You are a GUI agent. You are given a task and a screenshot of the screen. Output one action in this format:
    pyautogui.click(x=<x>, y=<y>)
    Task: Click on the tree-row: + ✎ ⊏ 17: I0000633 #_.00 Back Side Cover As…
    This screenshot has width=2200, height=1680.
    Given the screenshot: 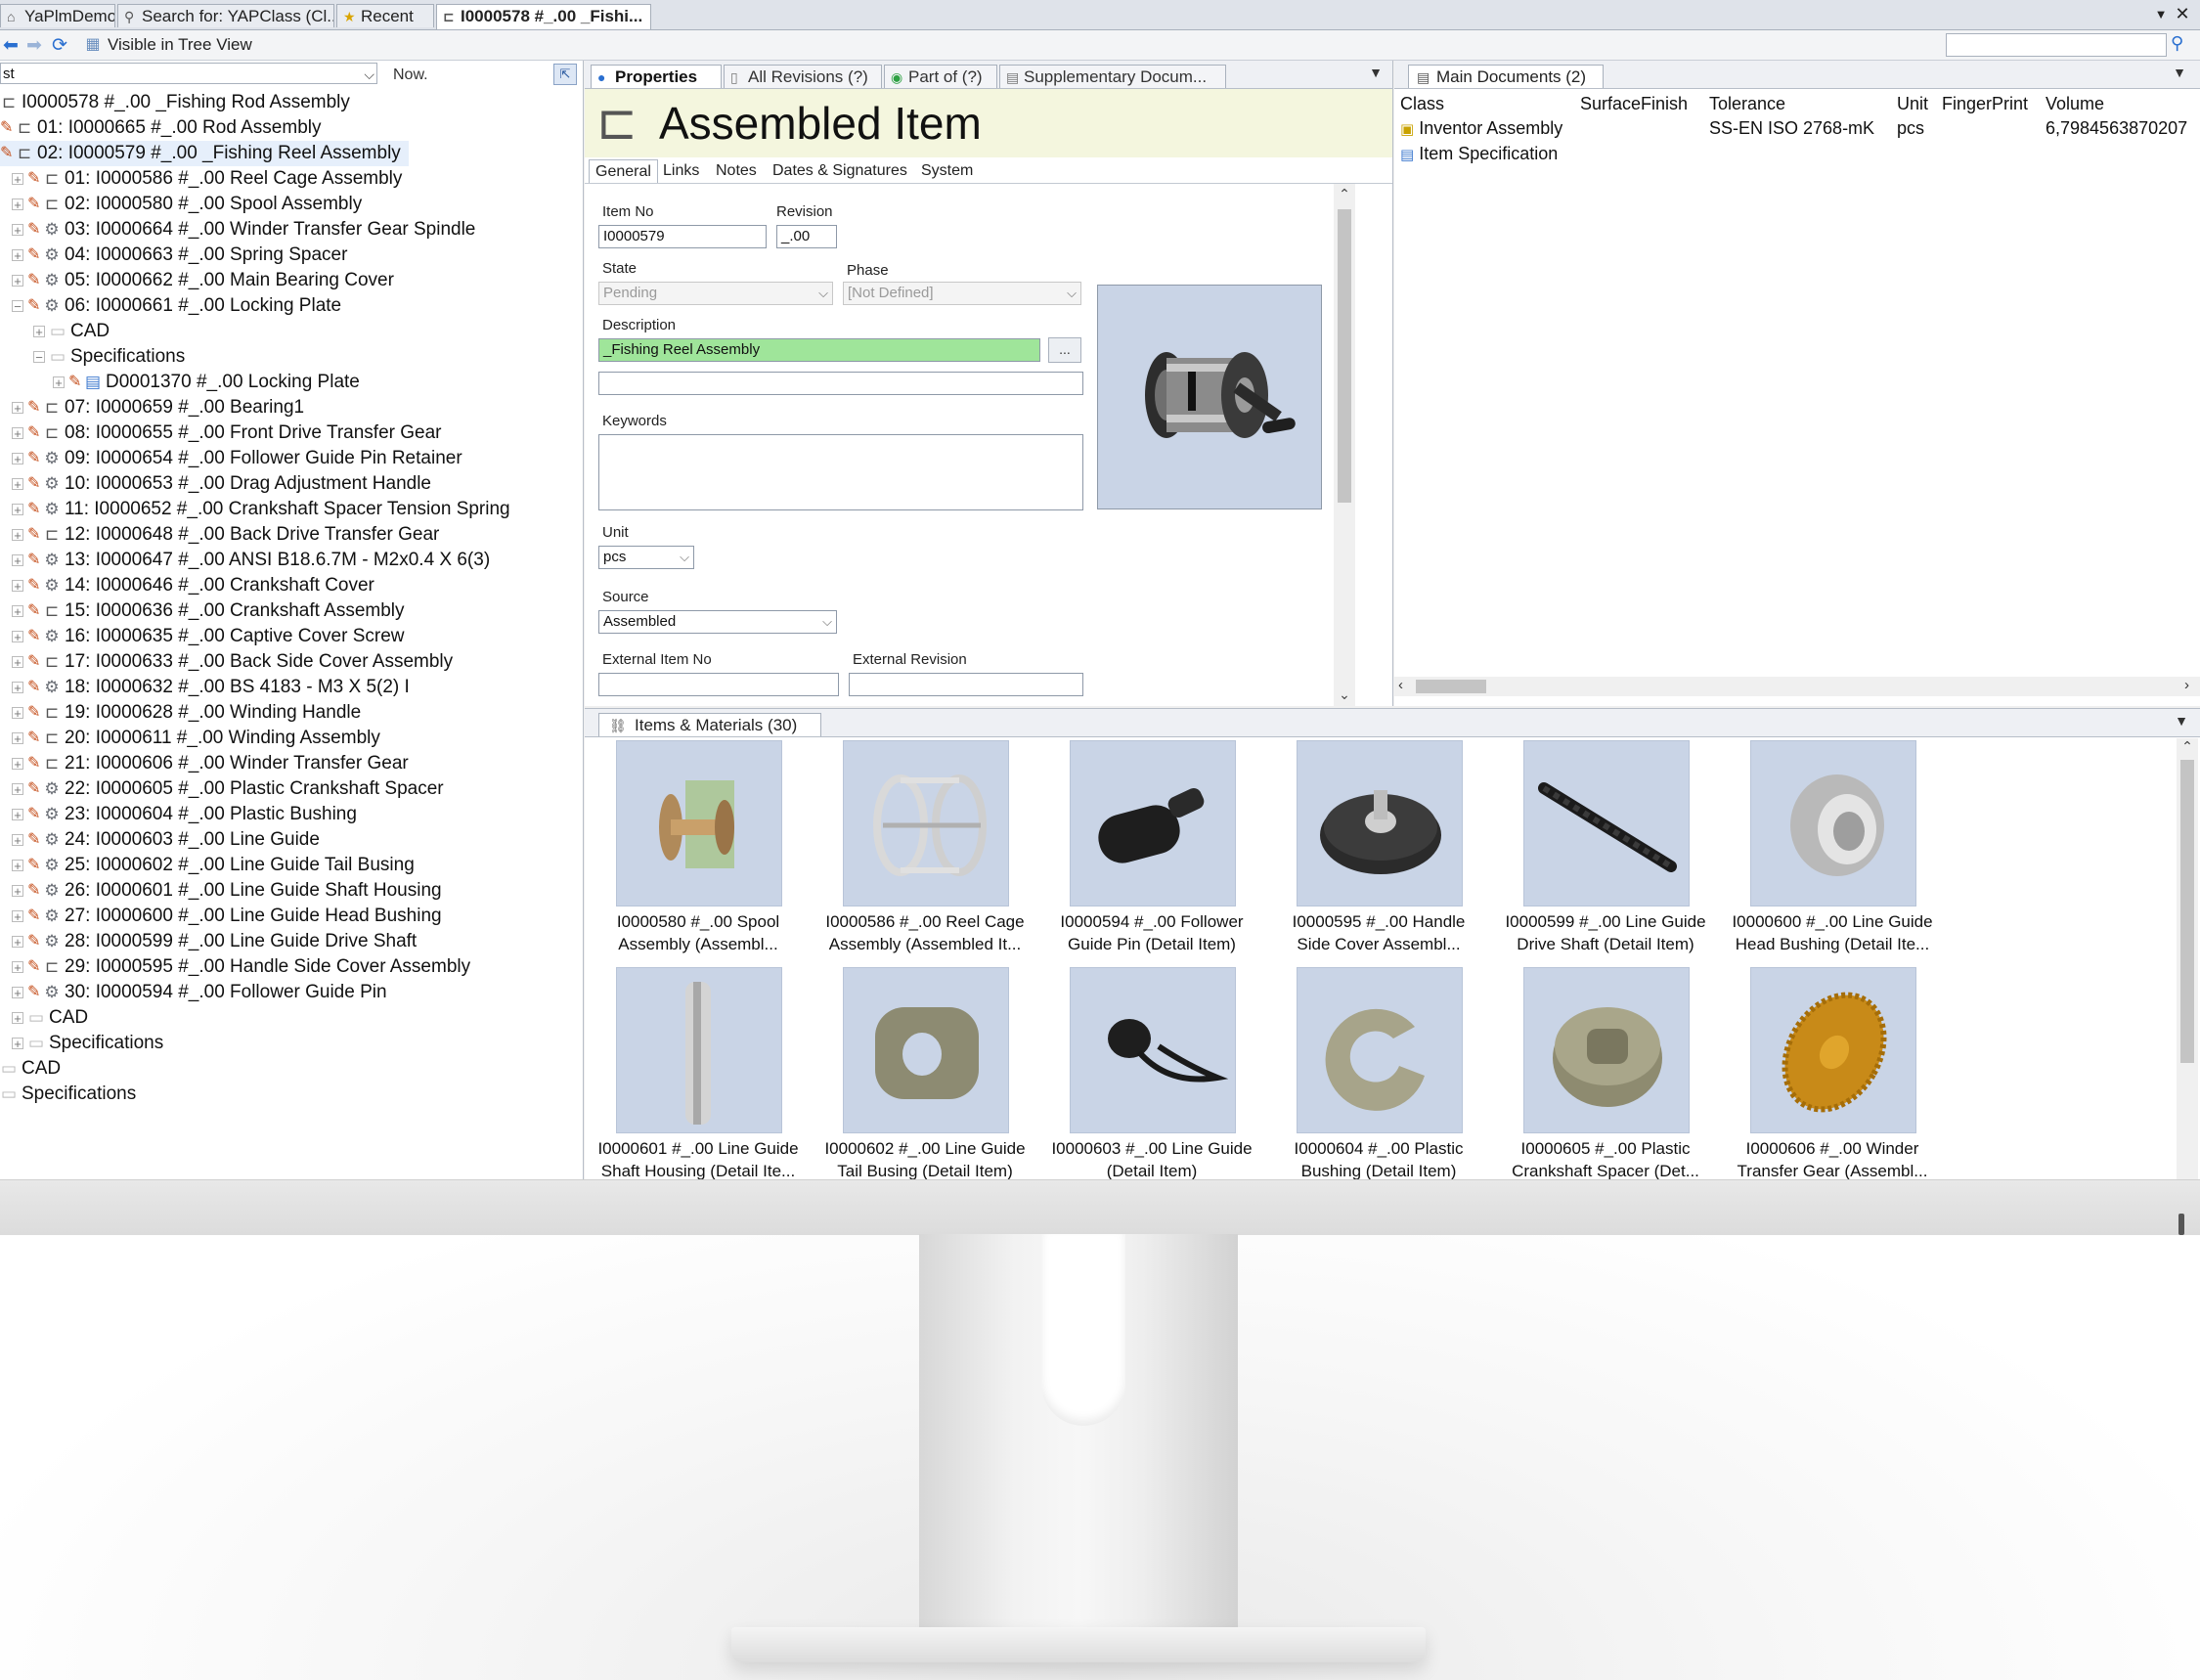 What is the action you would take?
    pyautogui.click(x=232, y=662)
    